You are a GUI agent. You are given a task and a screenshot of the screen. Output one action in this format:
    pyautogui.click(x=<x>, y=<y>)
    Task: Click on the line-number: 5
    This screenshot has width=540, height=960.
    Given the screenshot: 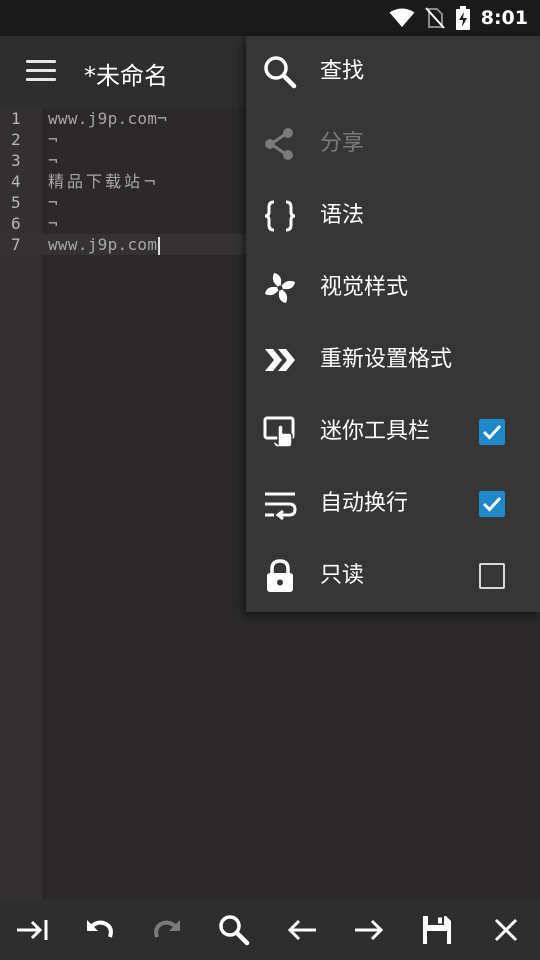 What is the action you would take?
    pyautogui.click(x=16, y=202)
    